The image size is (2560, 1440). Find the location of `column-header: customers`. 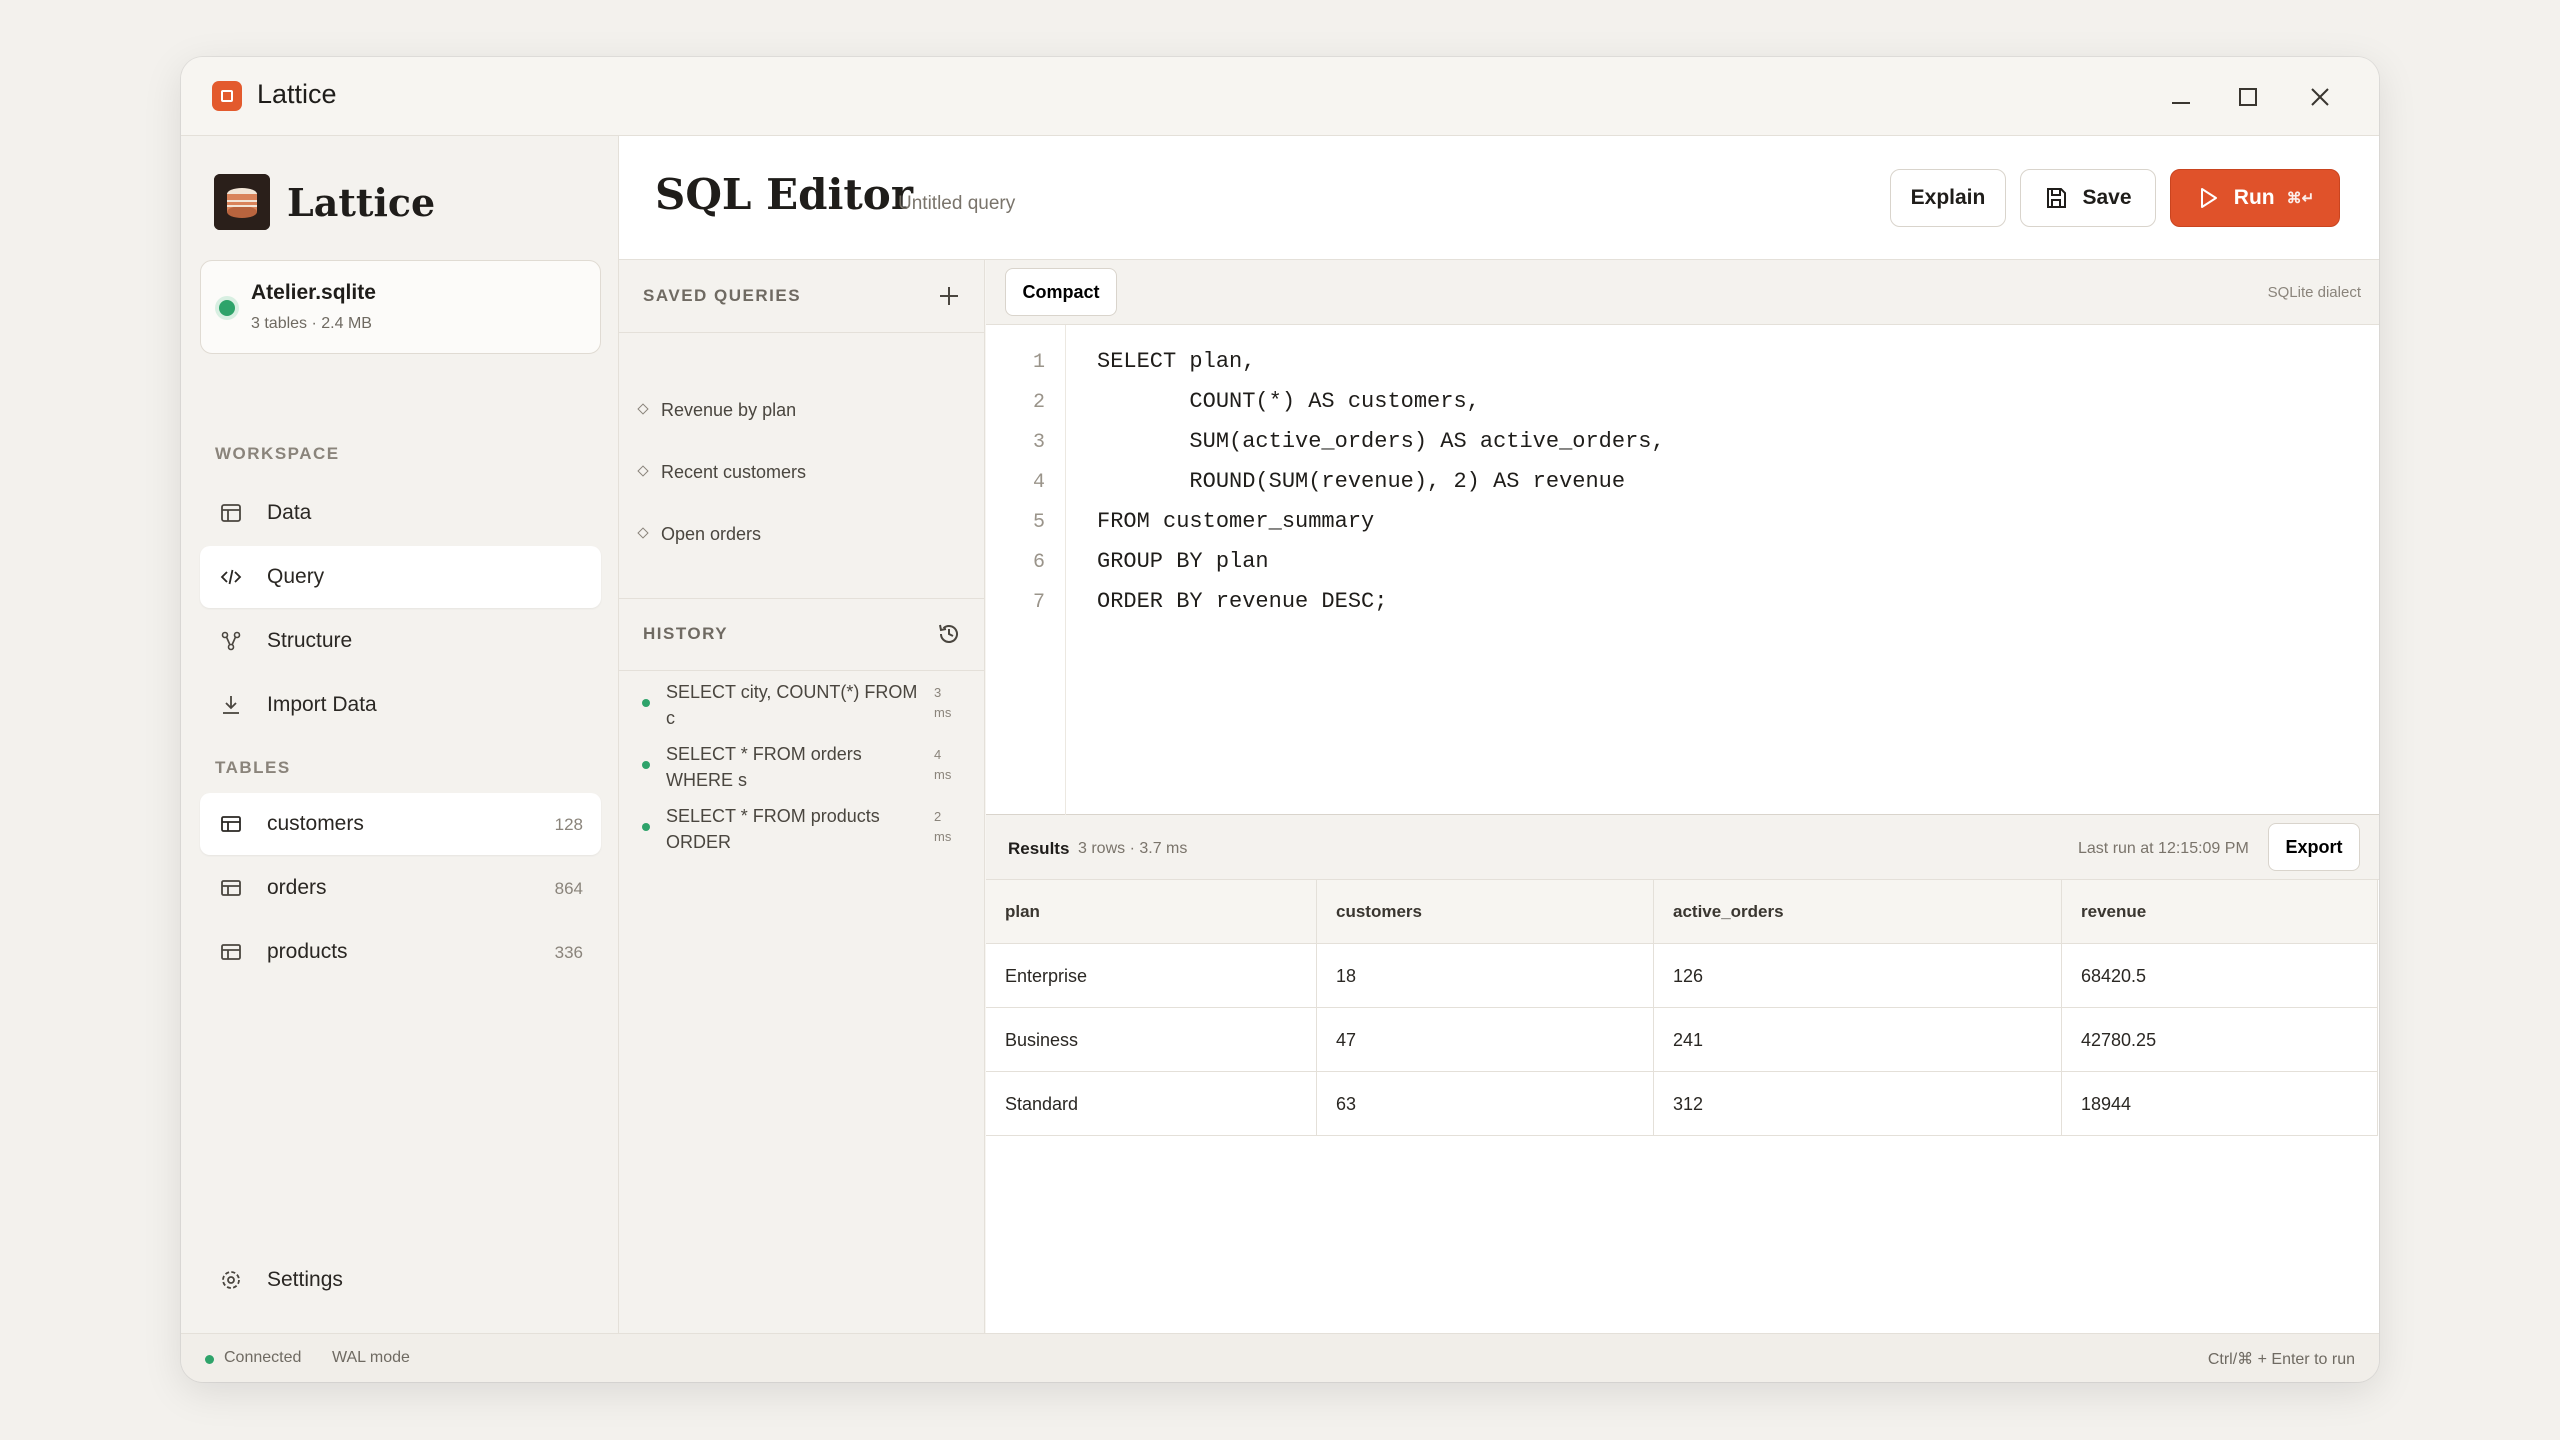

column-header: customers is located at coordinates (1485, 912).